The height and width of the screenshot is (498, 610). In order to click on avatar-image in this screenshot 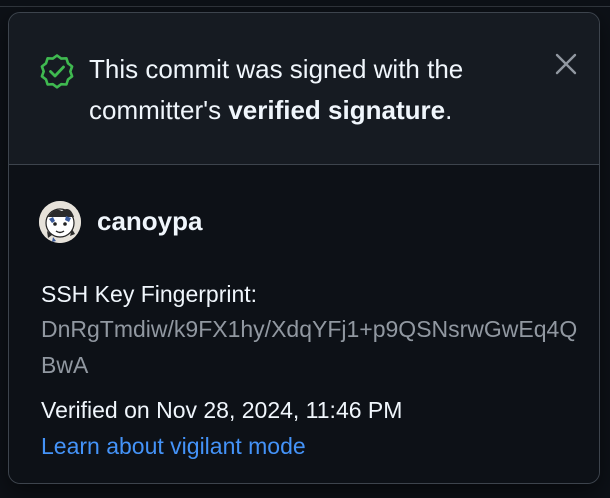, I will do `click(60, 222)`.